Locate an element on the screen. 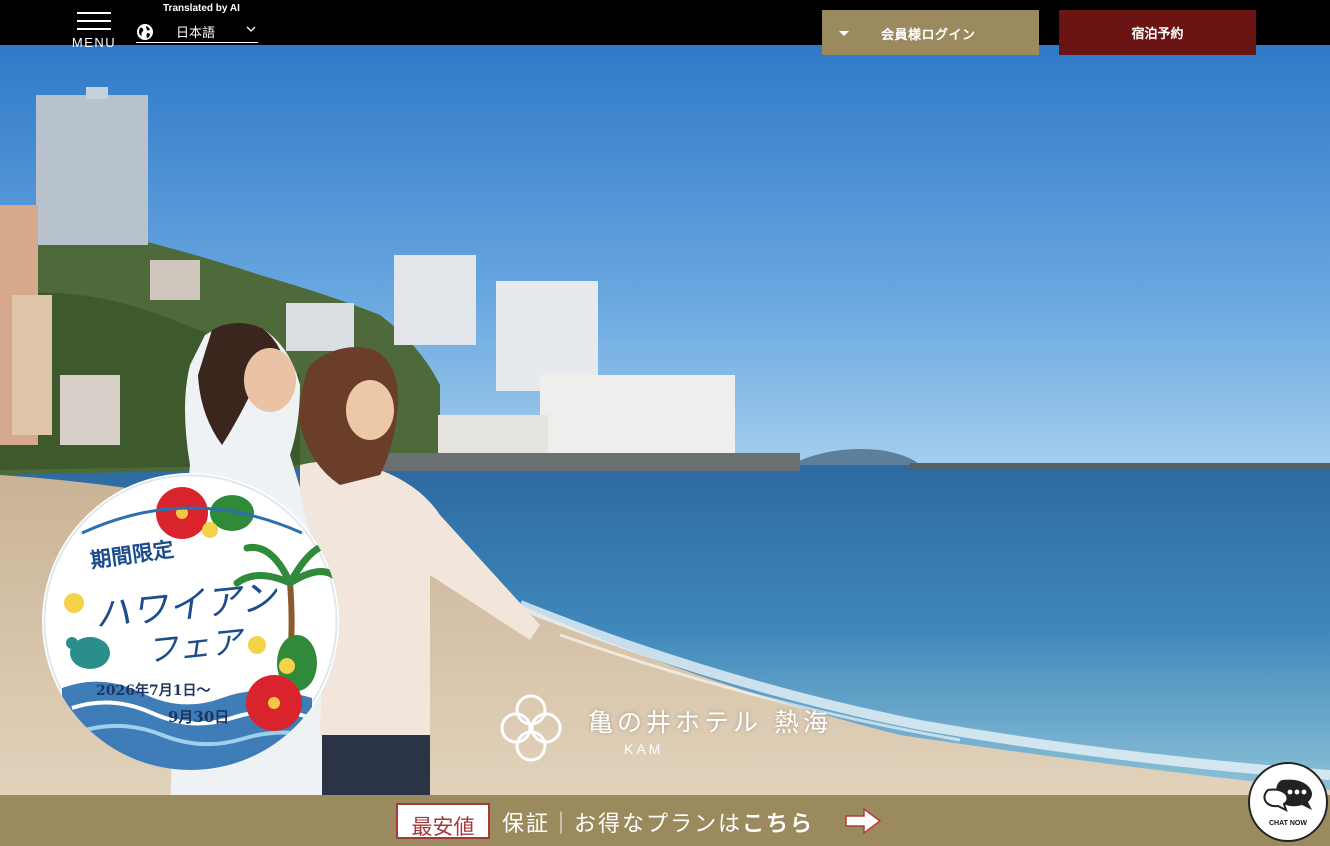  menu-button: MENU is located at coordinates (94, 29).